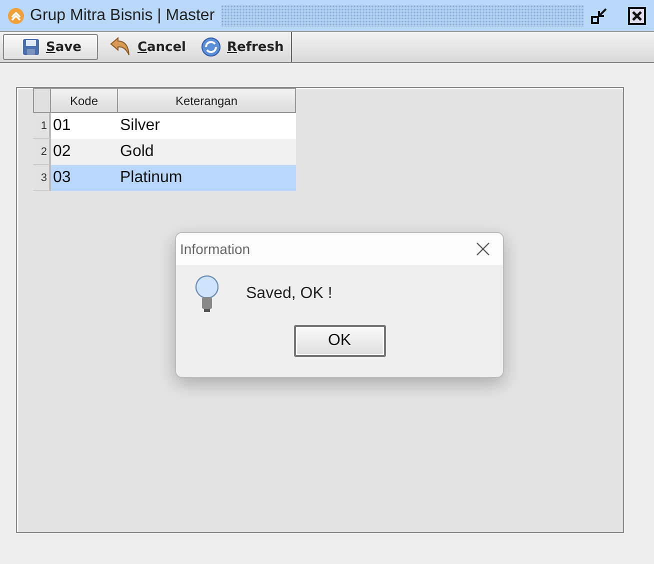 Image resolution: width=654 pixels, height=564 pixels. What do you see at coordinates (84, 126) in the screenshot?
I see `table-cell: 01` at bounding box center [84, 126].